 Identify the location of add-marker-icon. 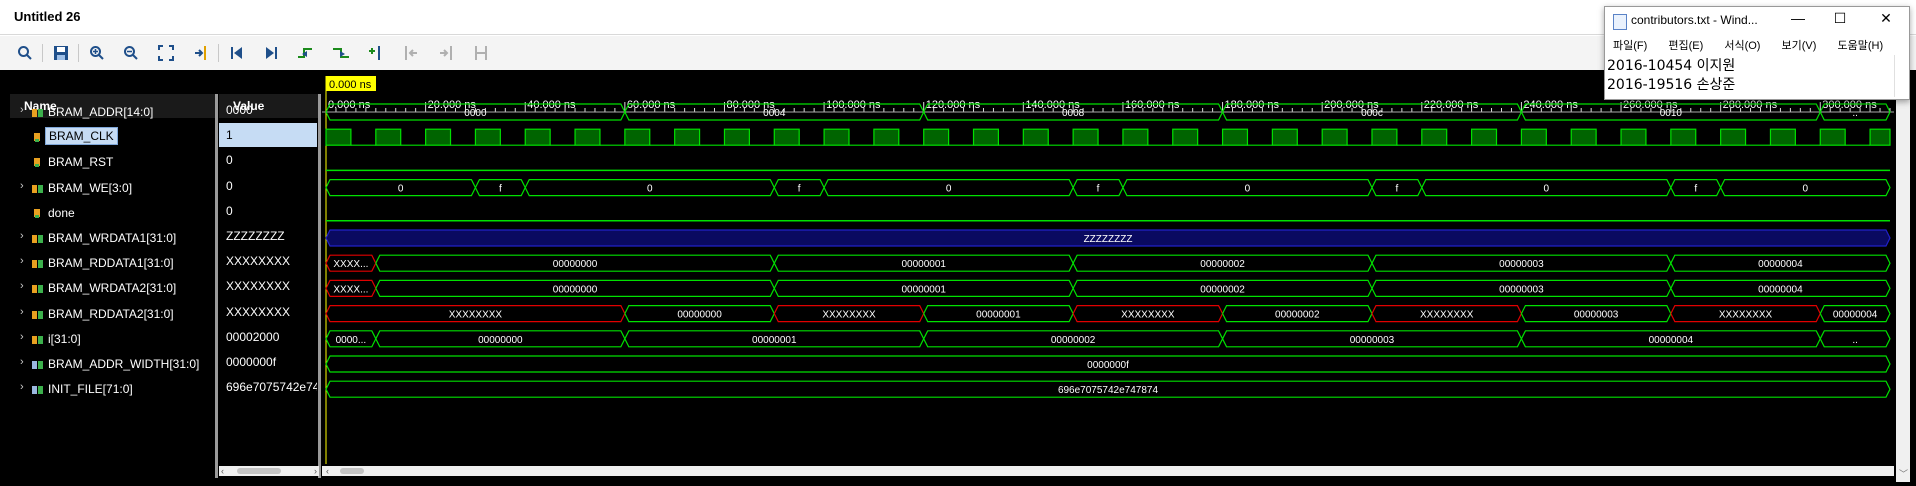
(376, 53).